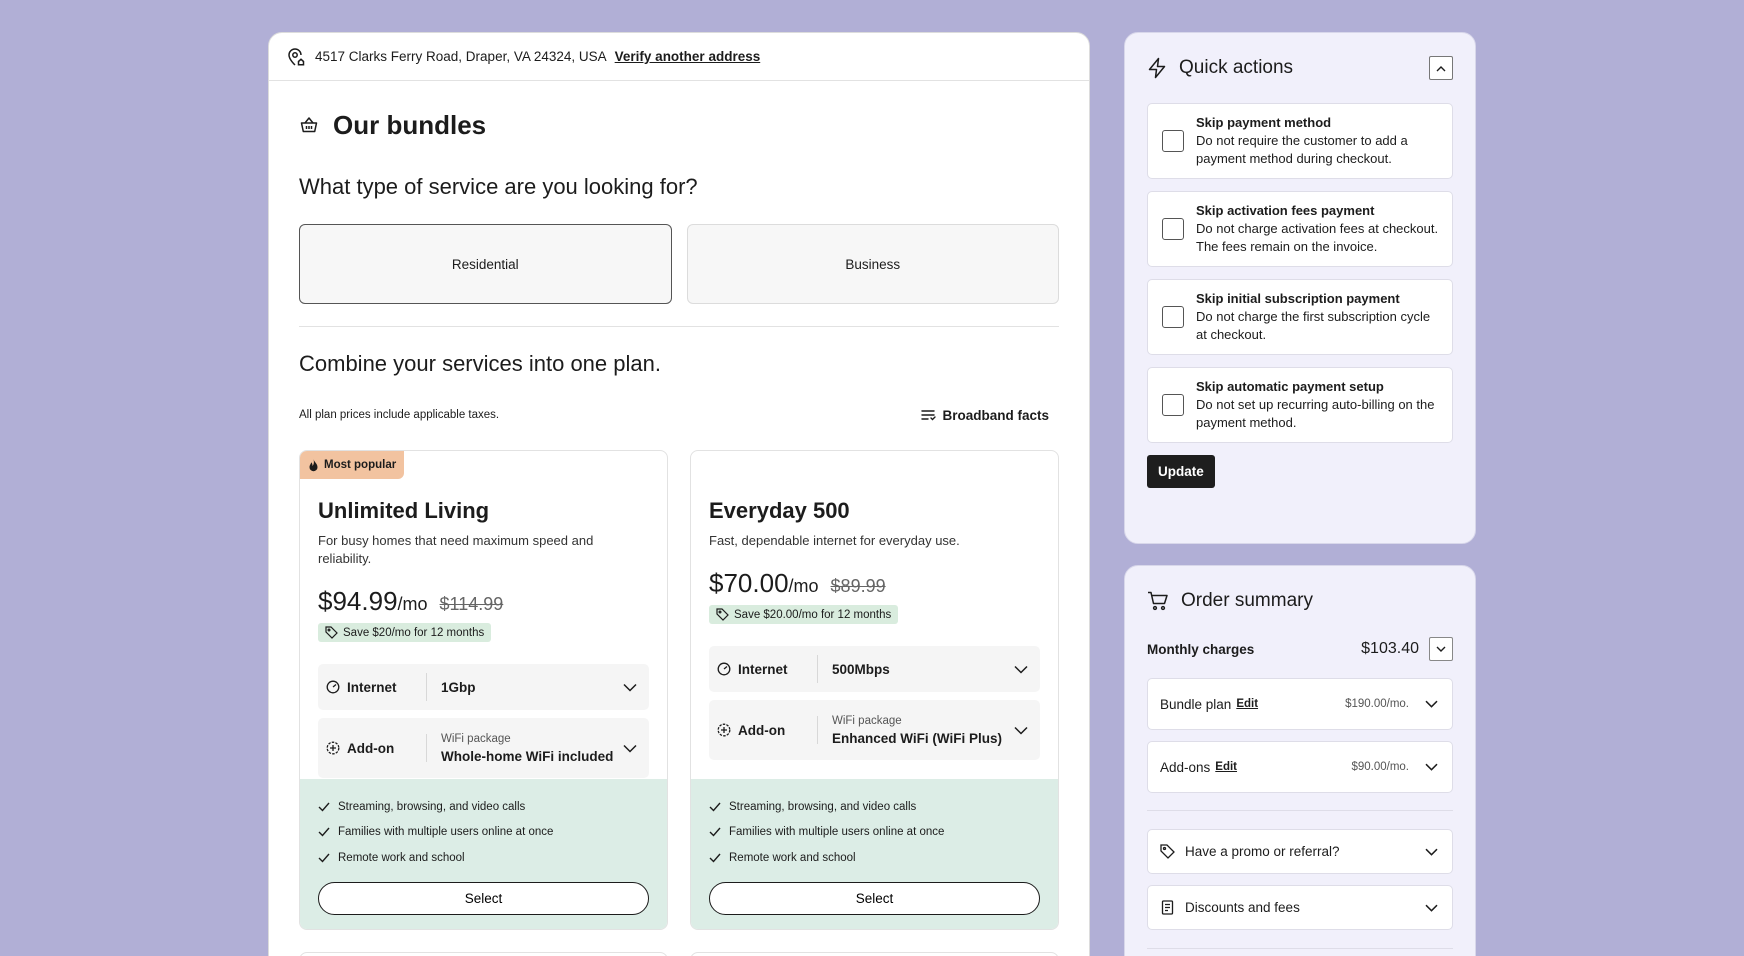 The height and width of the screenshot is (956, 1744). I want to click on service-type-selector: Residential Business, so click(679, 264).